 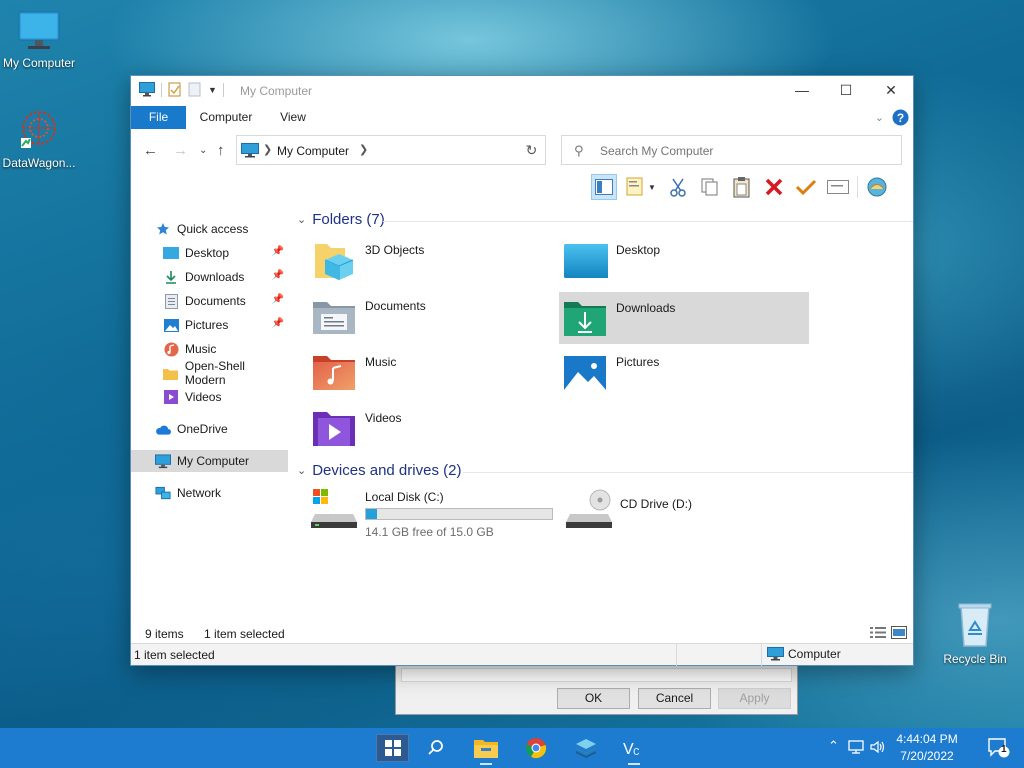 What do you see at coordinates (433, 372) in the screenshot?
I see `folder-tile-music: Music` at bounding box center [433, 372].